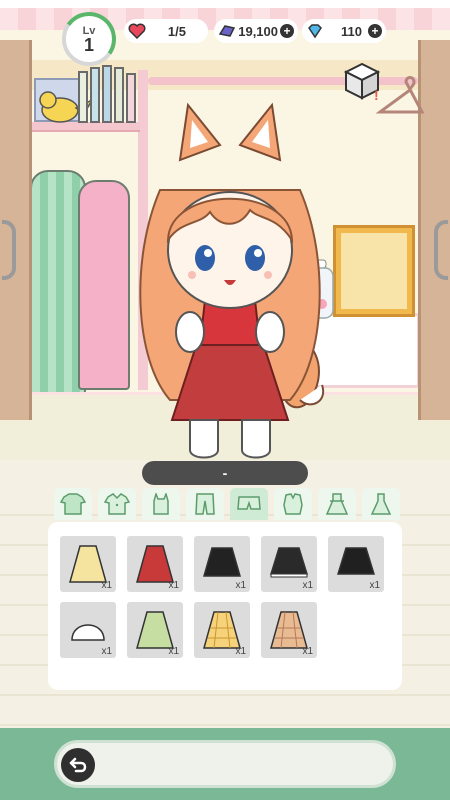 The image size is (450, 800). I want to click on item-tan-plaid-skirt: x1, so click(289, 630).